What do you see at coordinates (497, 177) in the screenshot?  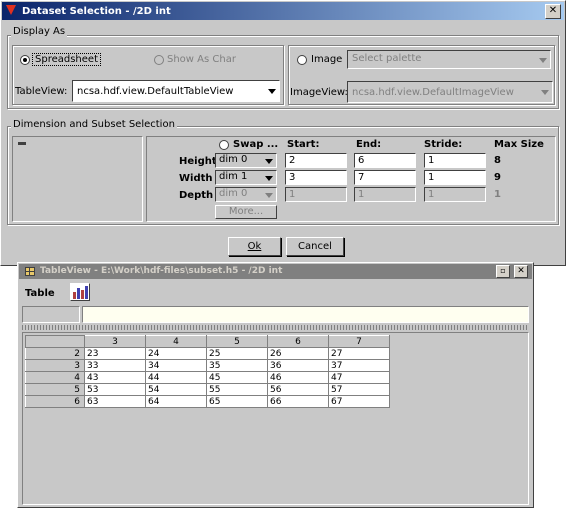 I see `width-max-size: 9` at bounding box center [497, 177].